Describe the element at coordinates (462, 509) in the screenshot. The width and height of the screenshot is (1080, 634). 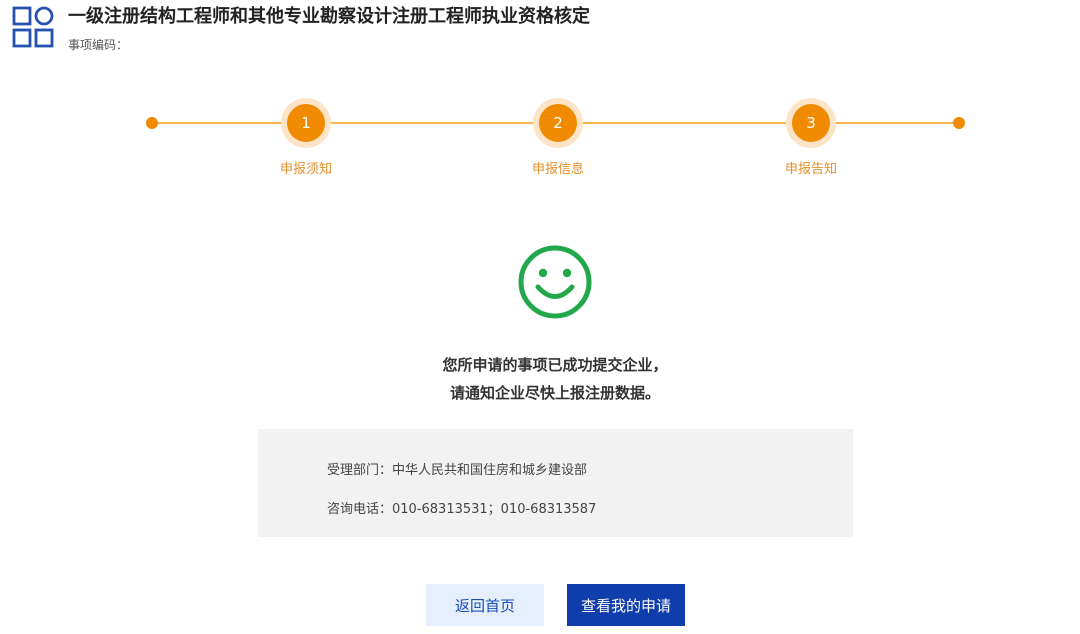
I see `phone-info: 咨询电话：010-68313531；010-68313587` at that location.